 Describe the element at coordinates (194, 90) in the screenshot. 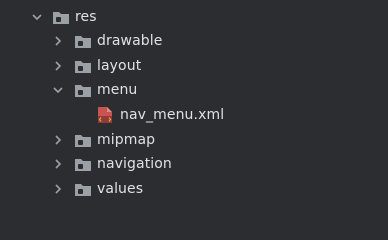

I see `tree-node-menu: menu` at that location.